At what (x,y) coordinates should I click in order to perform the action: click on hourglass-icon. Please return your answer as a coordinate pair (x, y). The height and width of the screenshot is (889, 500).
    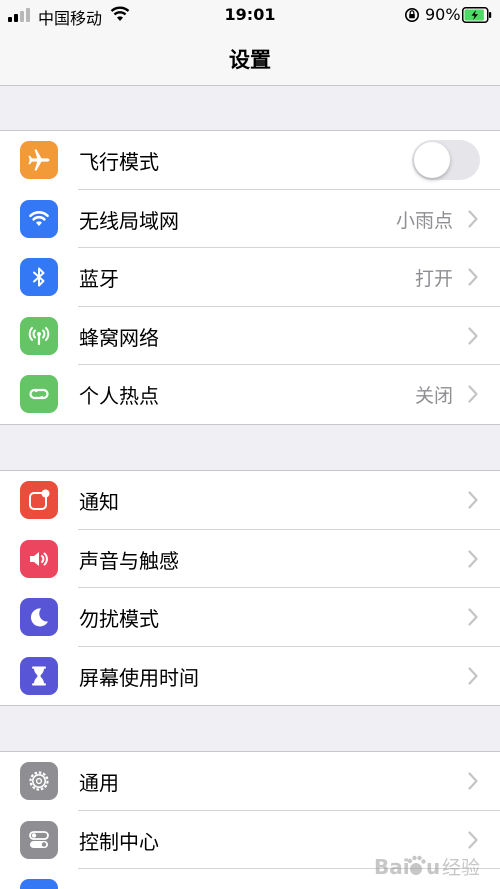
    Looking at the image, I should click on (39, 675).